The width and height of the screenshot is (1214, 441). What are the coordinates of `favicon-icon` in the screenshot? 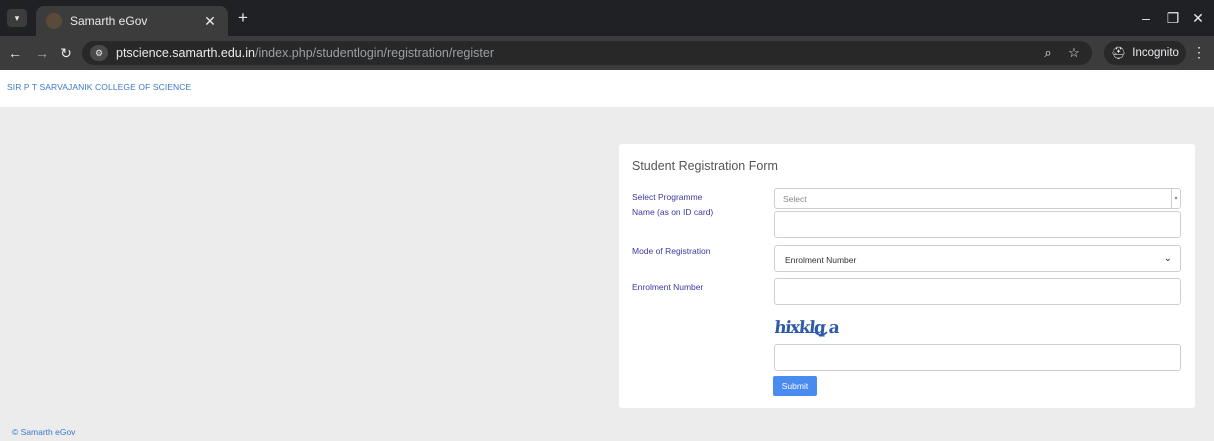 It's located at (54, 21).